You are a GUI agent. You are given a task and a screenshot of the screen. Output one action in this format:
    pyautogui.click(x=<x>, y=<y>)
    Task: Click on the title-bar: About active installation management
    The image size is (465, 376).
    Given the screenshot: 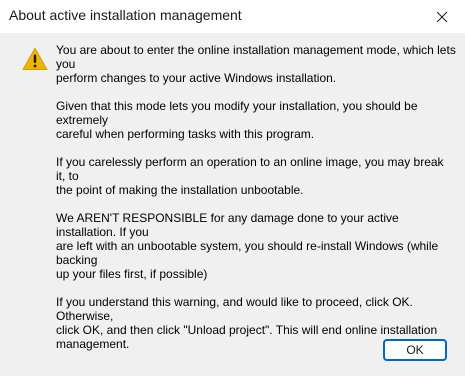 What is the action you would take?
    pyautogui.click(x=232, y=16)
    